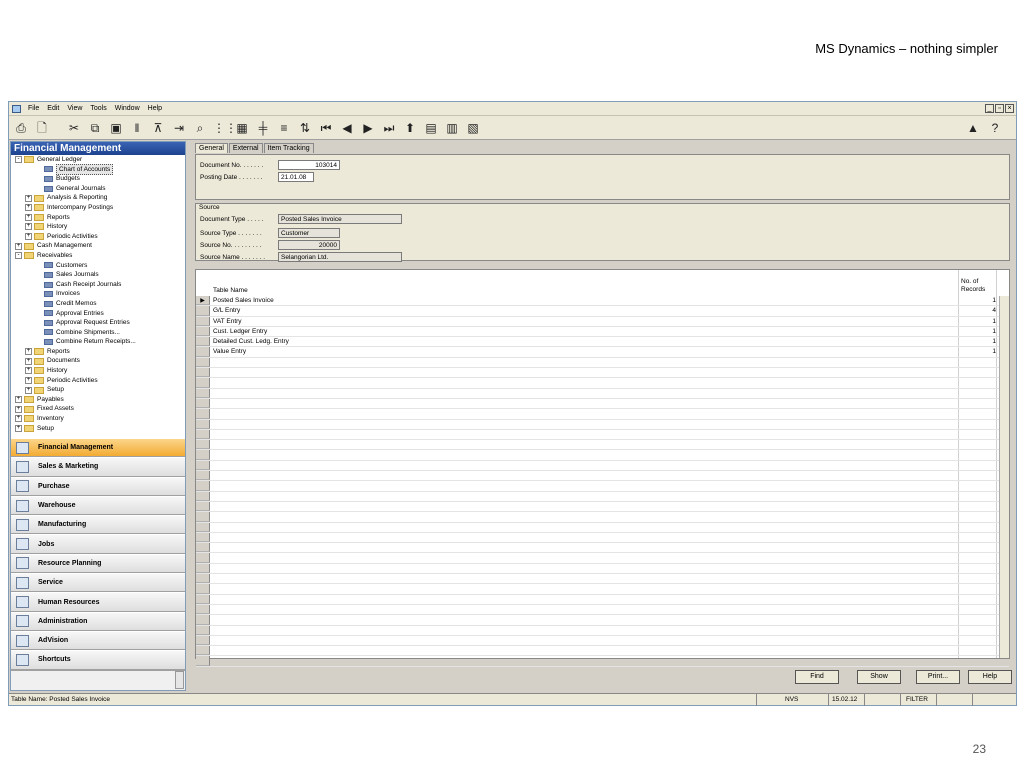 This screenshot has width=1024, height=768. What do you see at coordinates (98, 179) in the screenshot?
I see `tree-node: Budgets` at bounding box center [98, 179].